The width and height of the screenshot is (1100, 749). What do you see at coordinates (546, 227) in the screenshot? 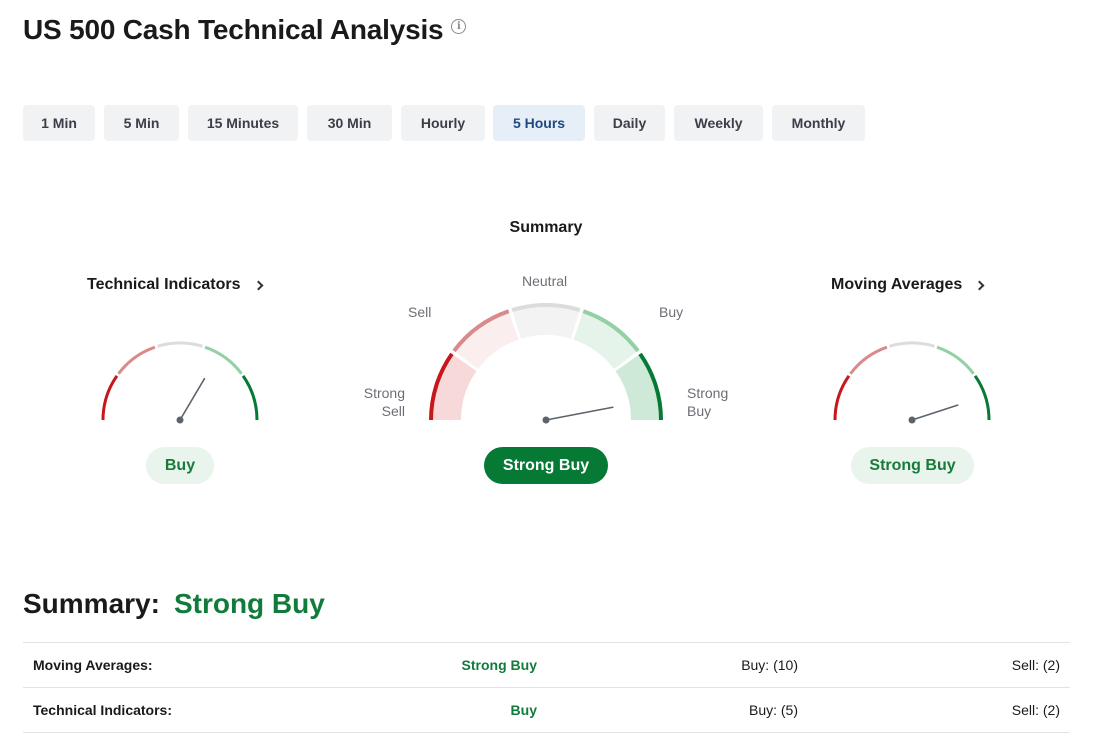
I see `summary-gauge-heading: Summary` at bounding box center [546, 227].